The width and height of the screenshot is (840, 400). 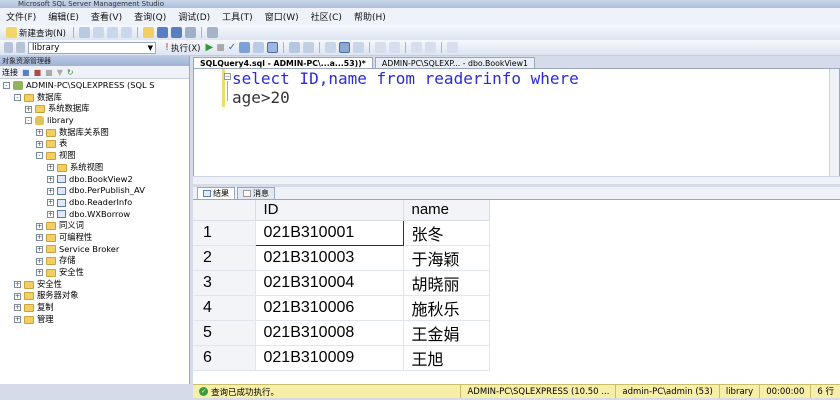 I want to click on intellisense-icon, so click(x=273, y=47).